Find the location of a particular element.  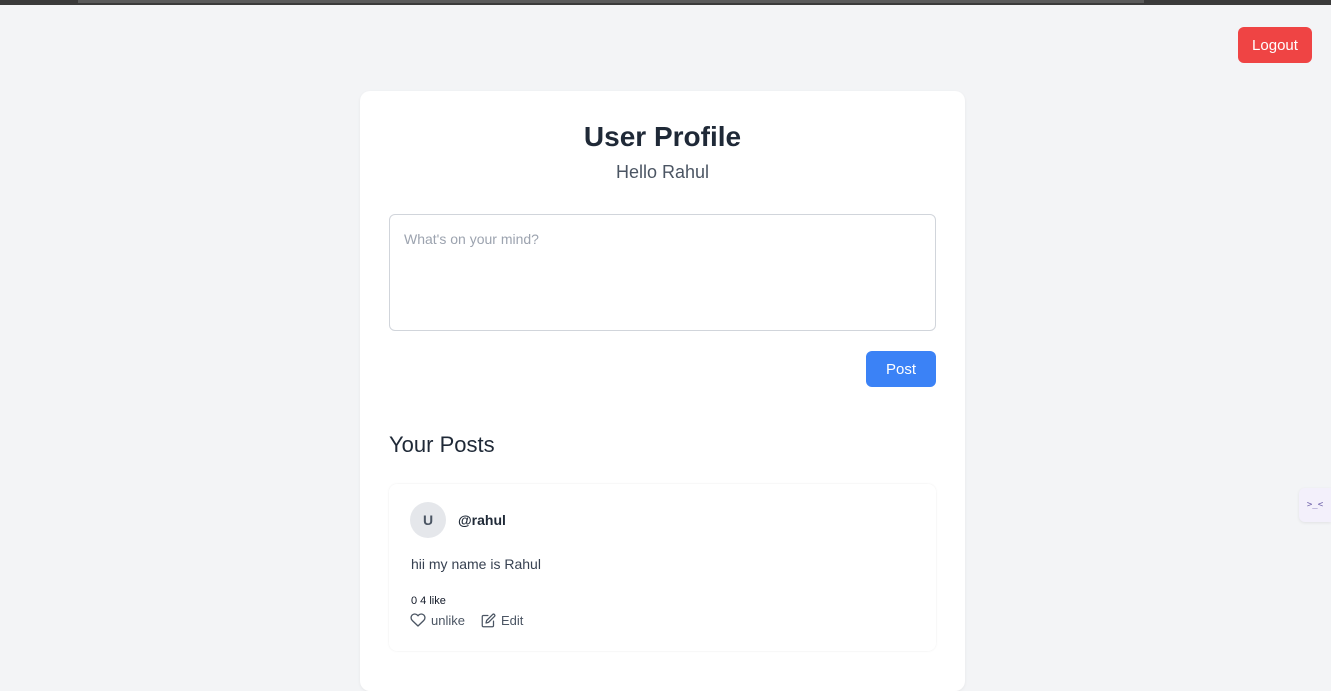

like-count: 0 4 like is located at coordinates (428, 601).